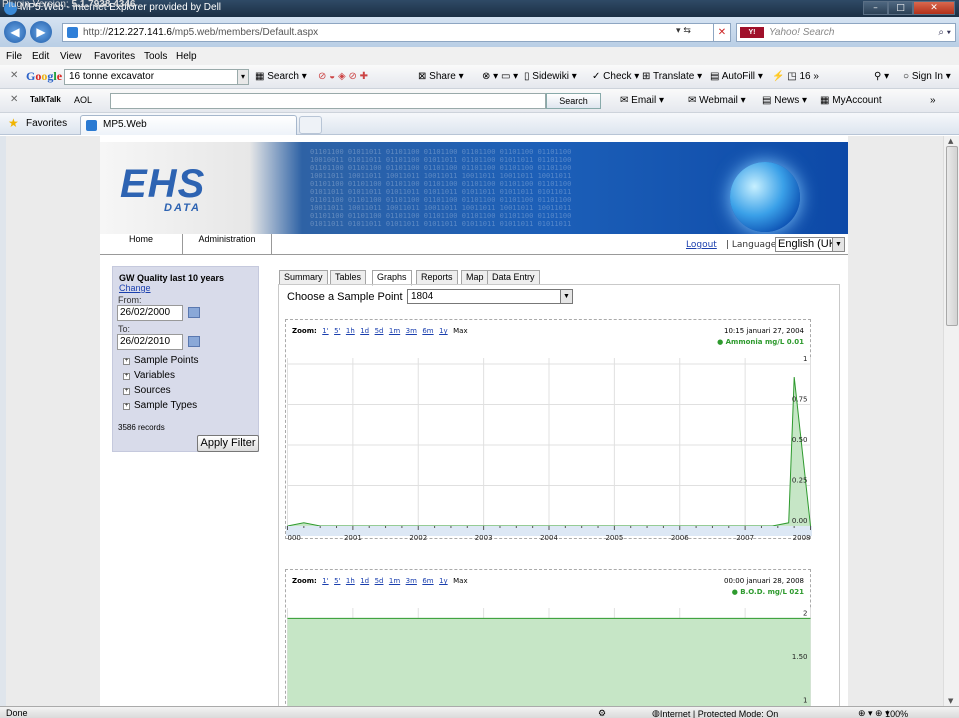 This screenshot has width=959, height=718. What do you see at coordinates (343, 76) in the screenshot?
I see `toolbar-icons: ⊘ ◒ ◈ ⊘ ✚` at bounding box center [343, 76].